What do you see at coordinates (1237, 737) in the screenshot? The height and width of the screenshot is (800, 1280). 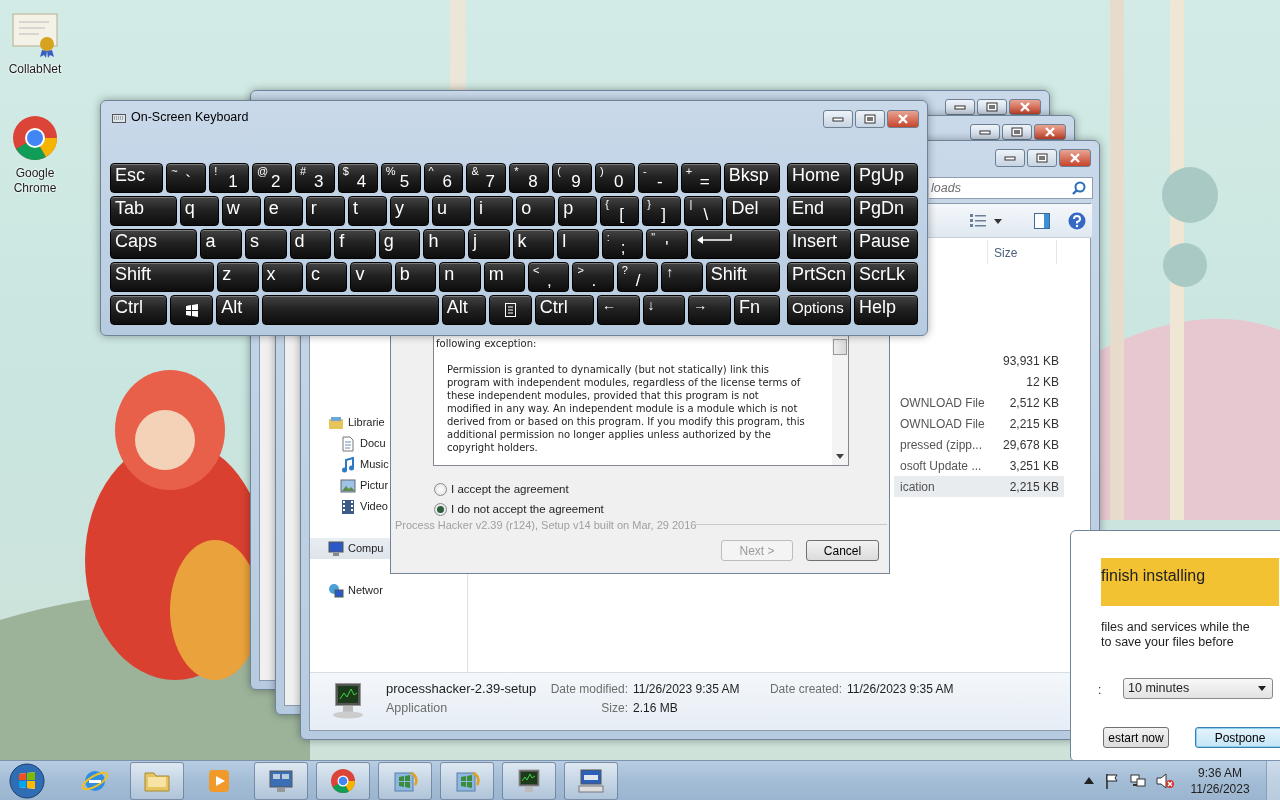 I see `dialog-button: Postpone` at bounding box center [1237, 737].